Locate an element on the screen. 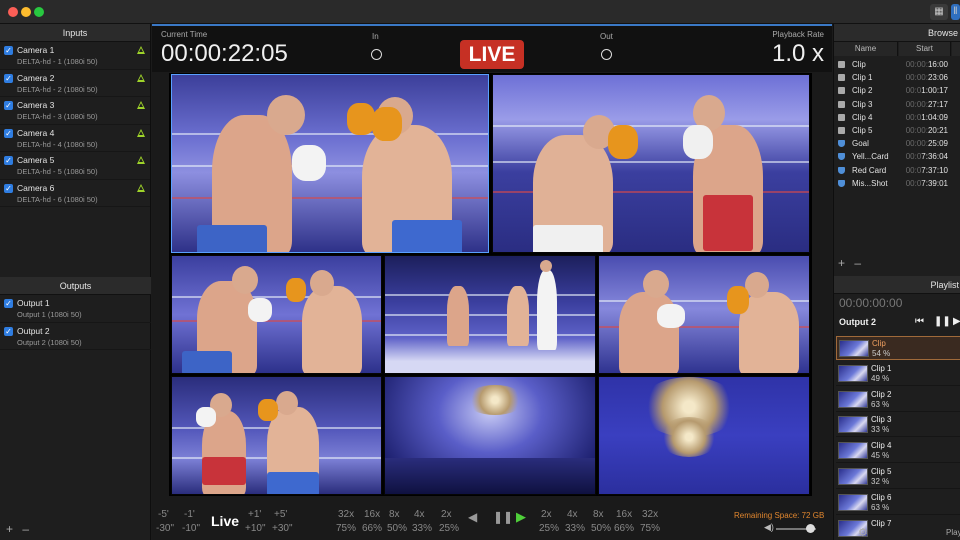 This screenshot has width=960, height=540. chandelier-view is located at coordinates (704, 435).